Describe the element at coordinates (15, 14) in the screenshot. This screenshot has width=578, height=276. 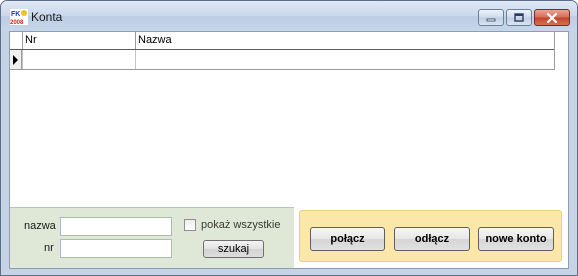
I see `svg-text: FK` at that location.